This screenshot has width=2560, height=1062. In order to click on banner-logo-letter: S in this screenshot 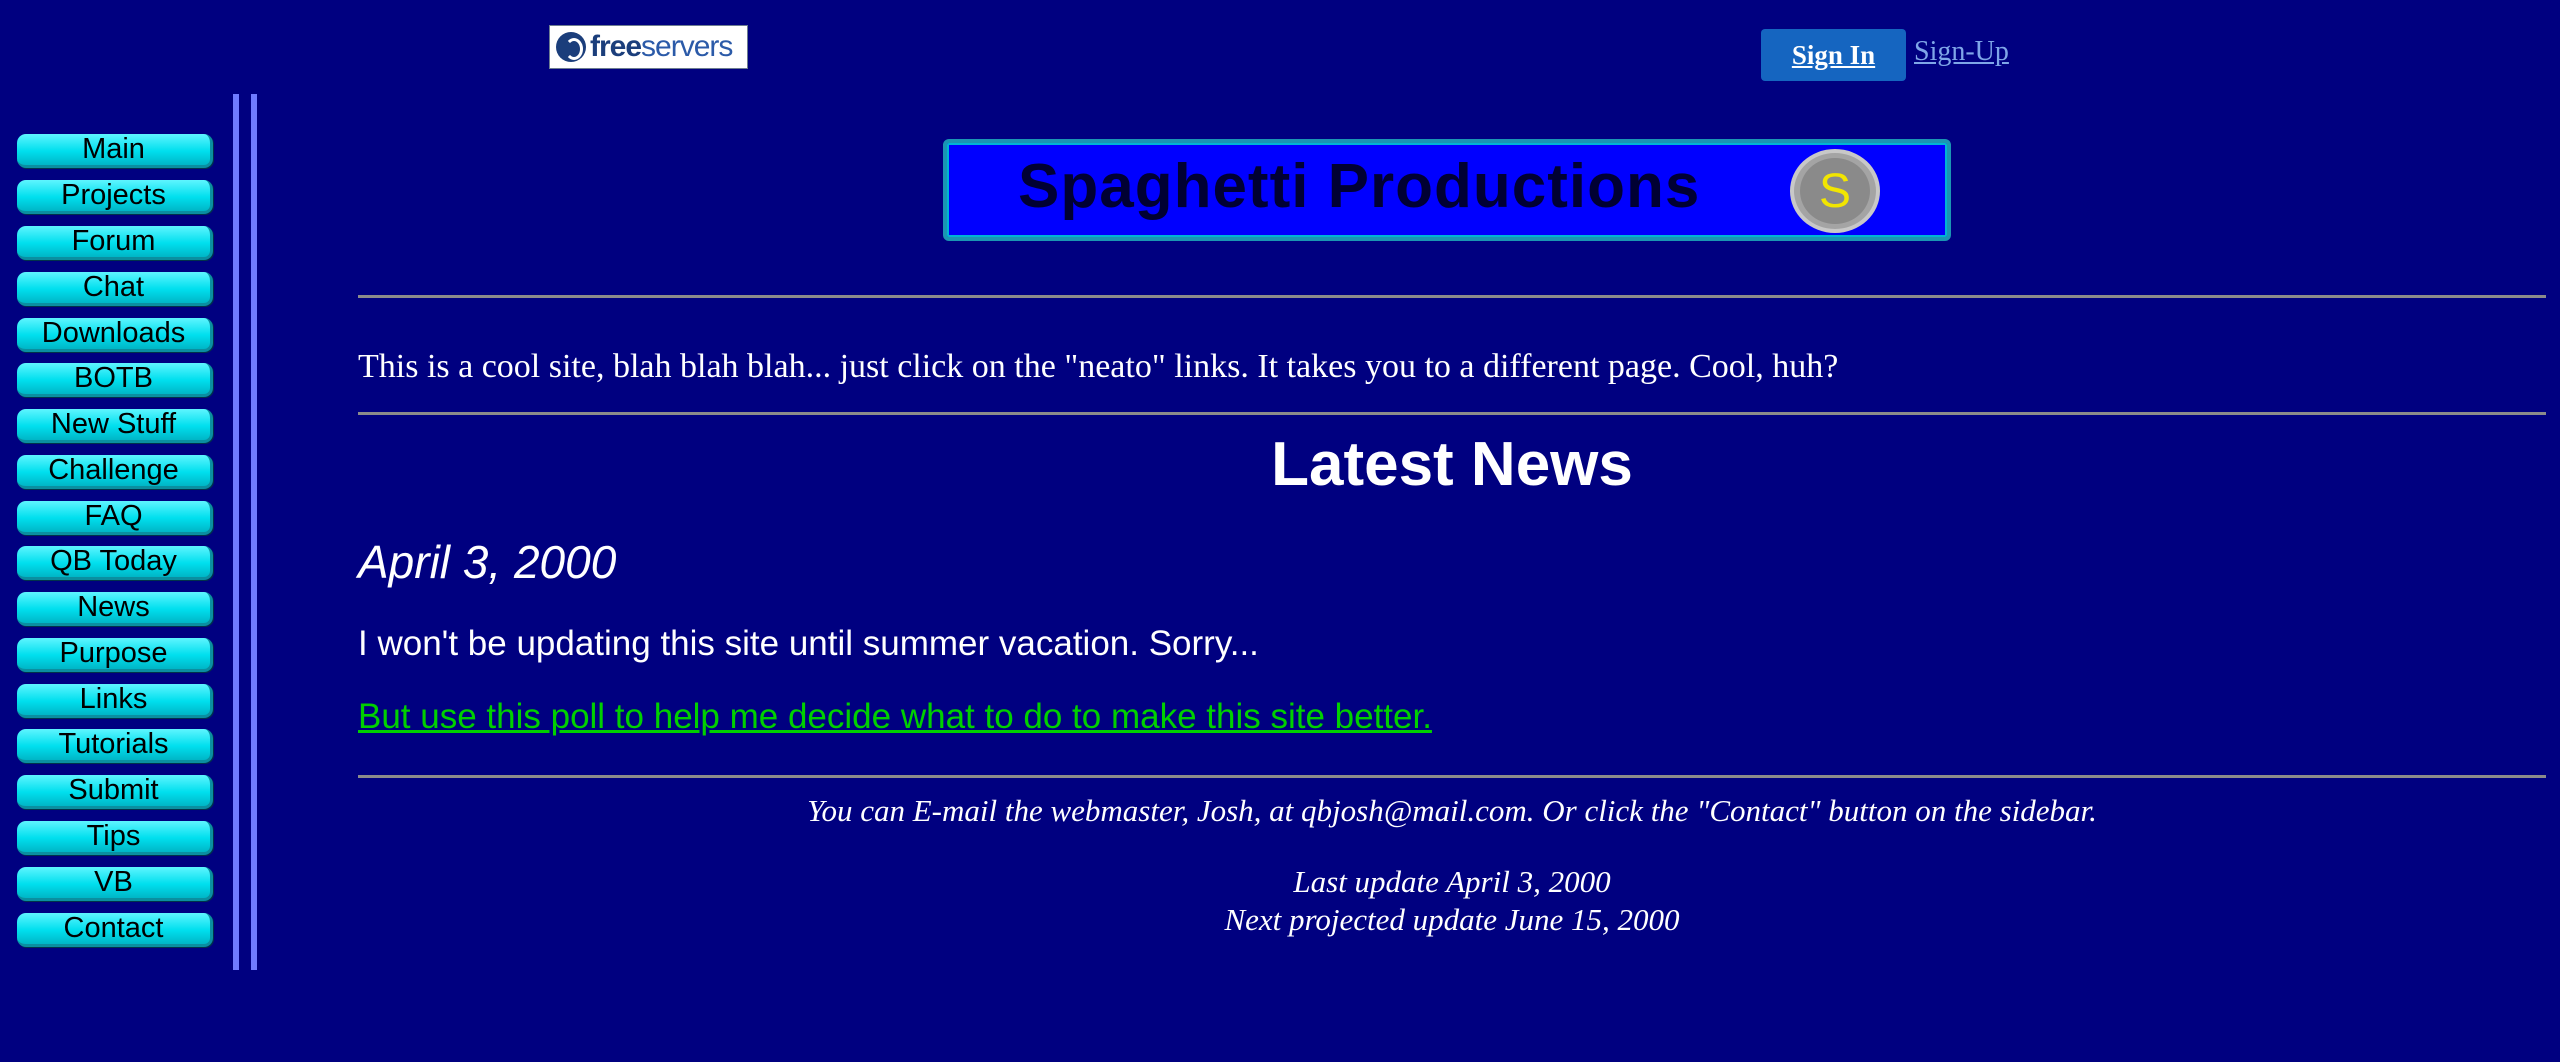, I will do `click(1835, 191)`.